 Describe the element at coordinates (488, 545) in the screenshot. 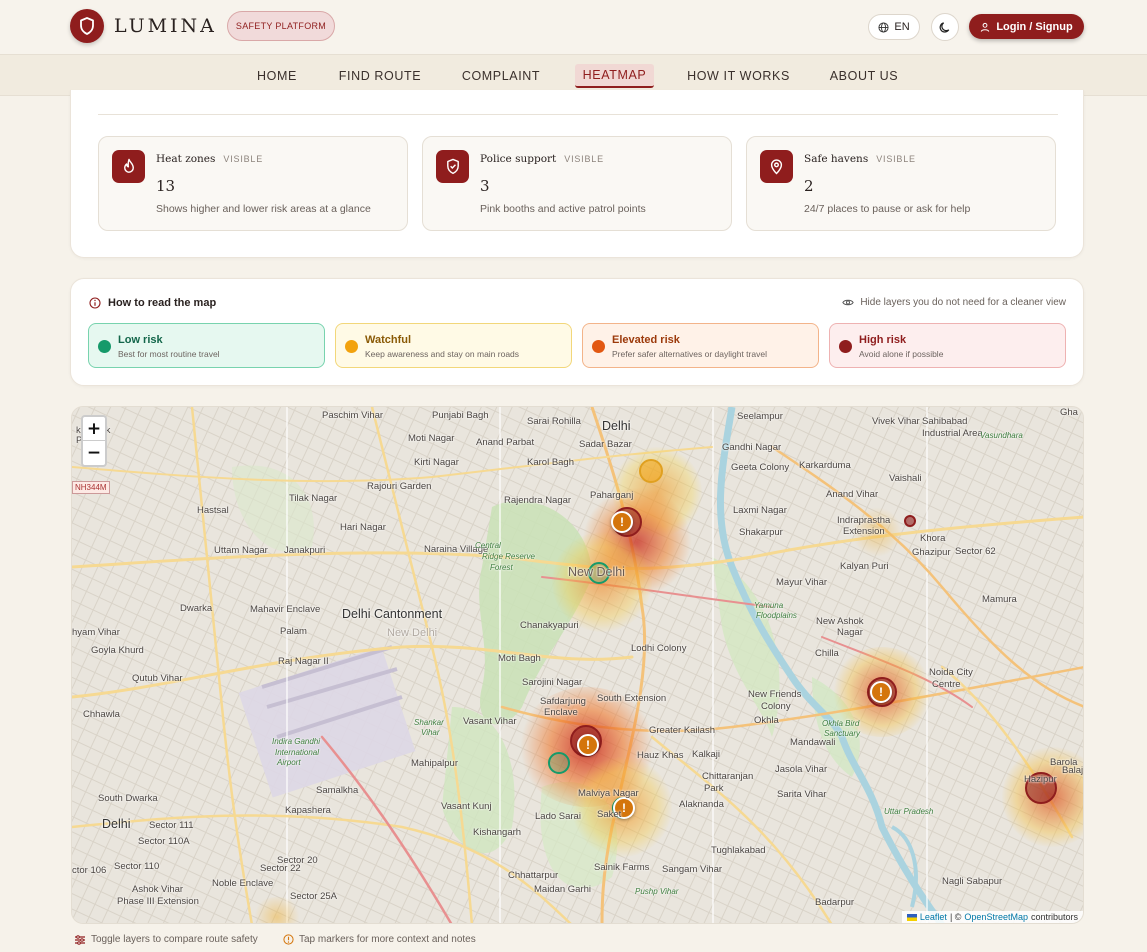

I see `map-place-label: Central` at that location.